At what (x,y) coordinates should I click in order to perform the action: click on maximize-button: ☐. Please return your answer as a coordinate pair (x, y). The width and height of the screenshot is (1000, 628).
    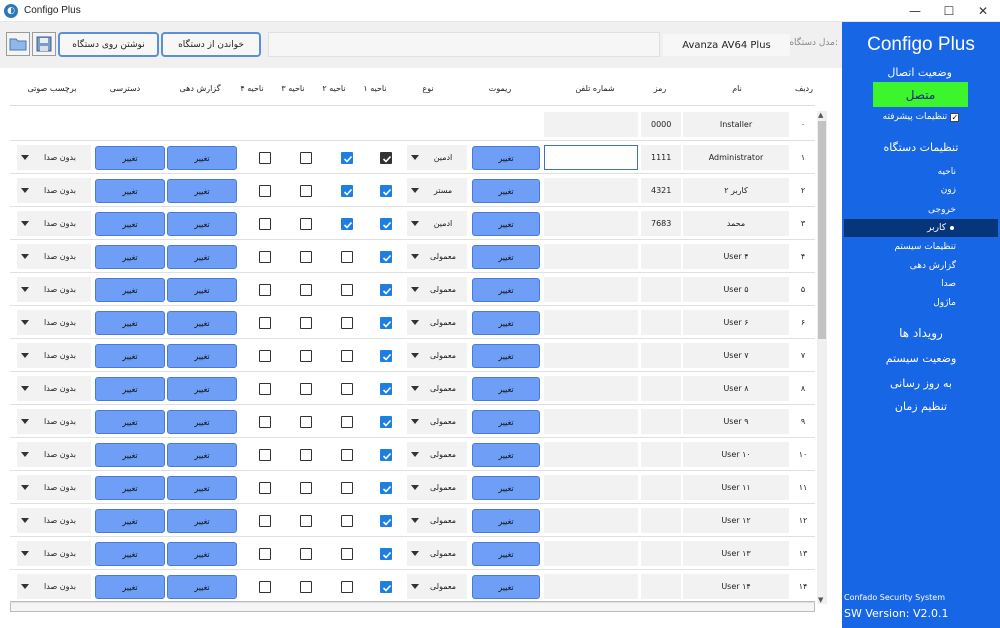
    Looking at the image, I should click on (949, 11).